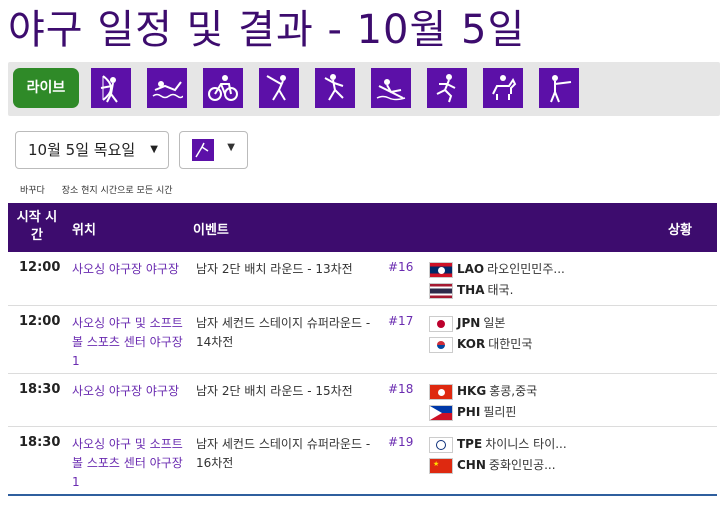 The height and width of the screenshot is (508, 724). What do you see at coordinates (471, 269) in the screenshot?
I see `team-code: LAO` at bounding box center [471, 269].